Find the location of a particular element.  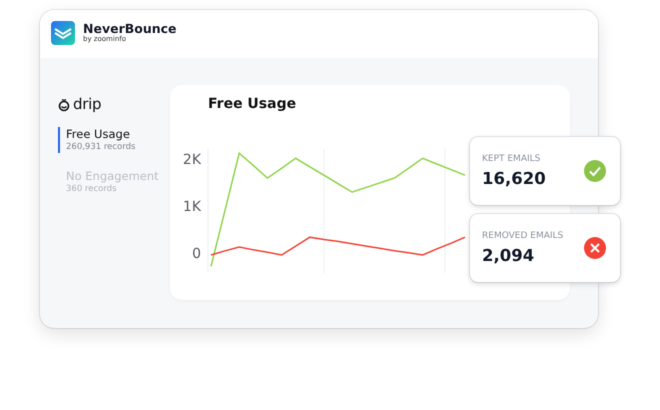

drip-logo-icon is located at coordinates (64, 104).